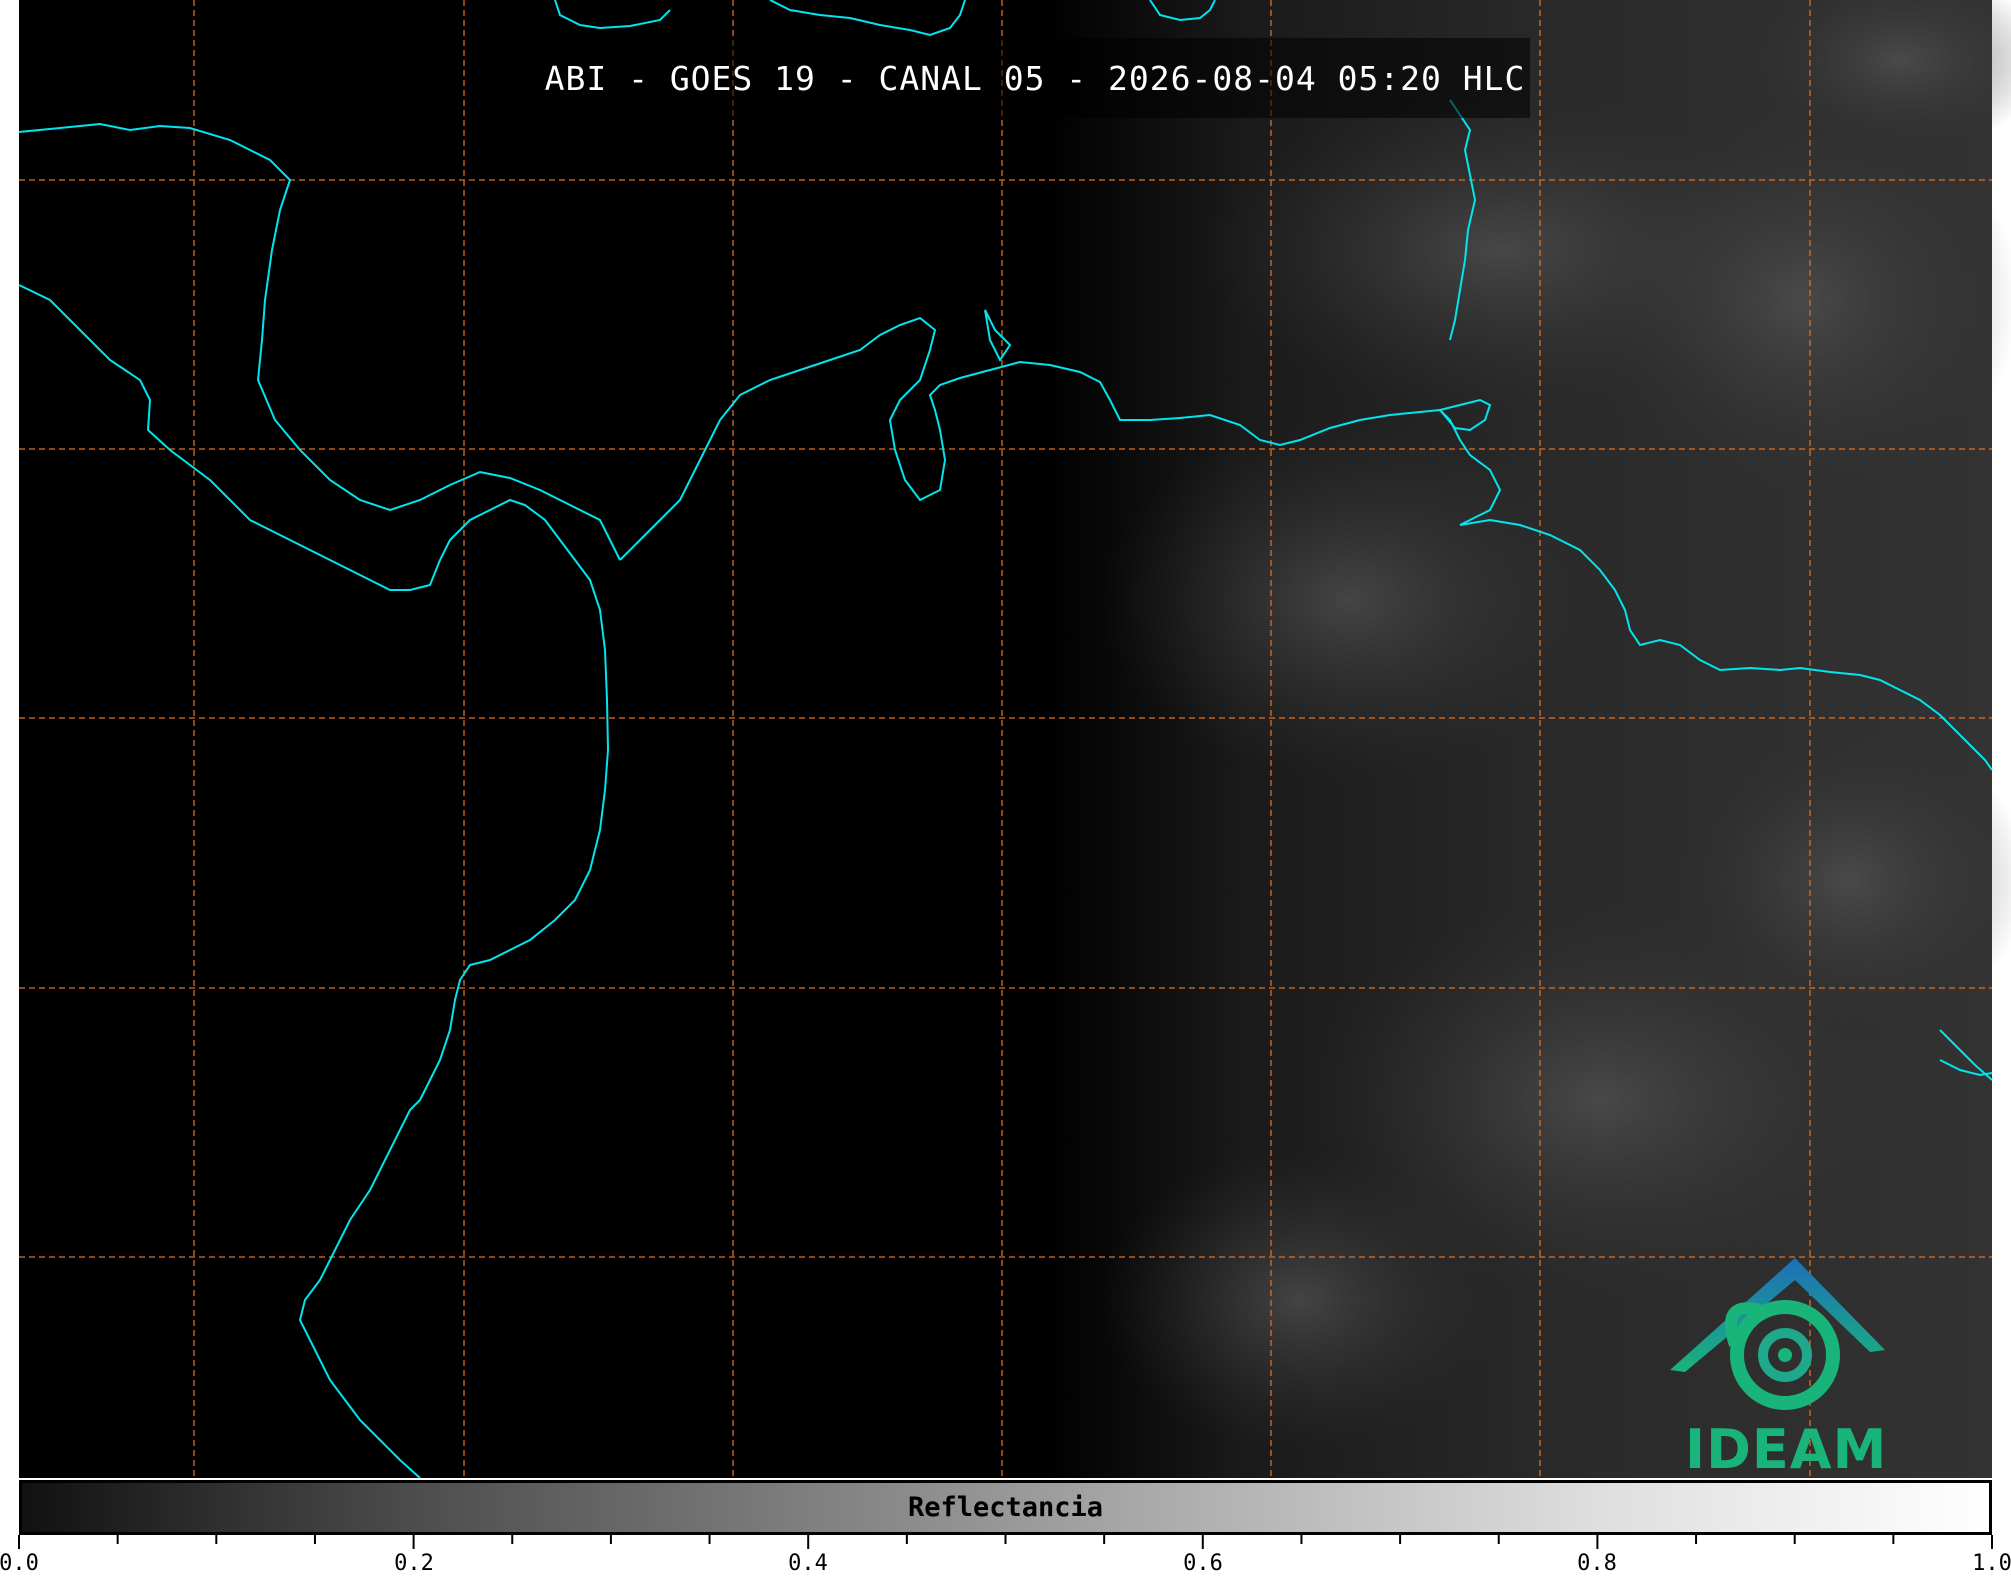 The image size is (2011, 1577). What do you see at coordinates (1597, 1563) in the screenshot?
I see `colorbar-tick-label: 0.8` at bounding box center [1597, 1563].